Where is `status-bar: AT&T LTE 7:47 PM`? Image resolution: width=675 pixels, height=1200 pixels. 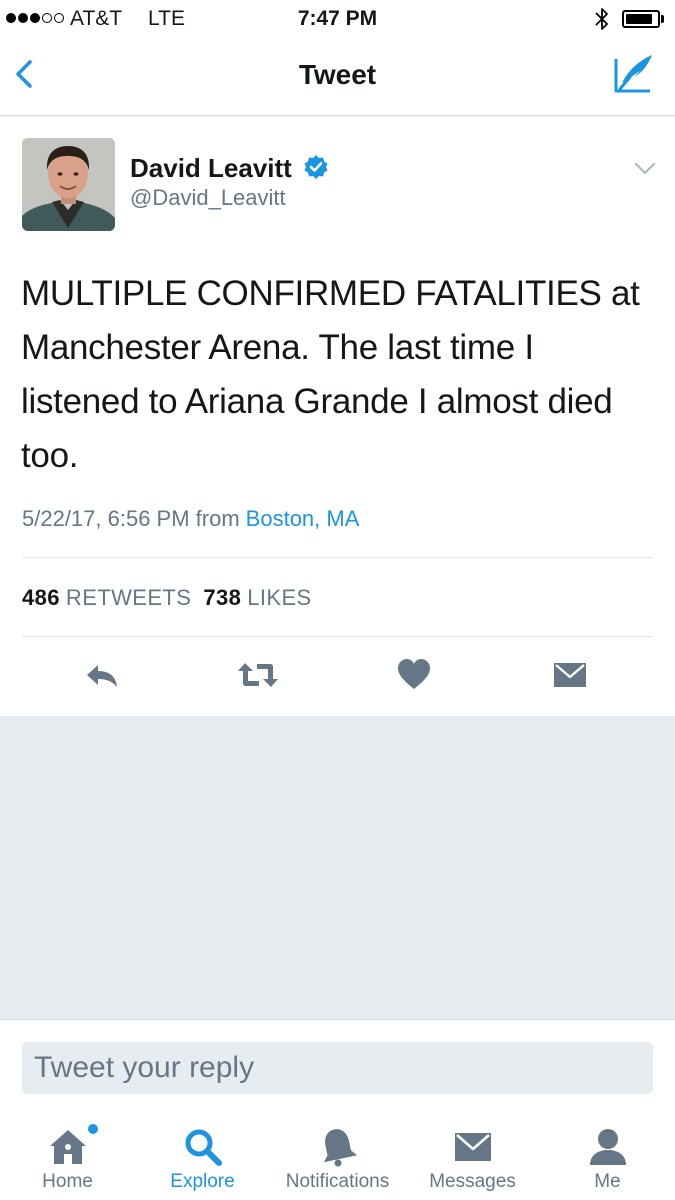
status-bar: AT&T LTE 7:47 PM is located at coordinates (337, 19).